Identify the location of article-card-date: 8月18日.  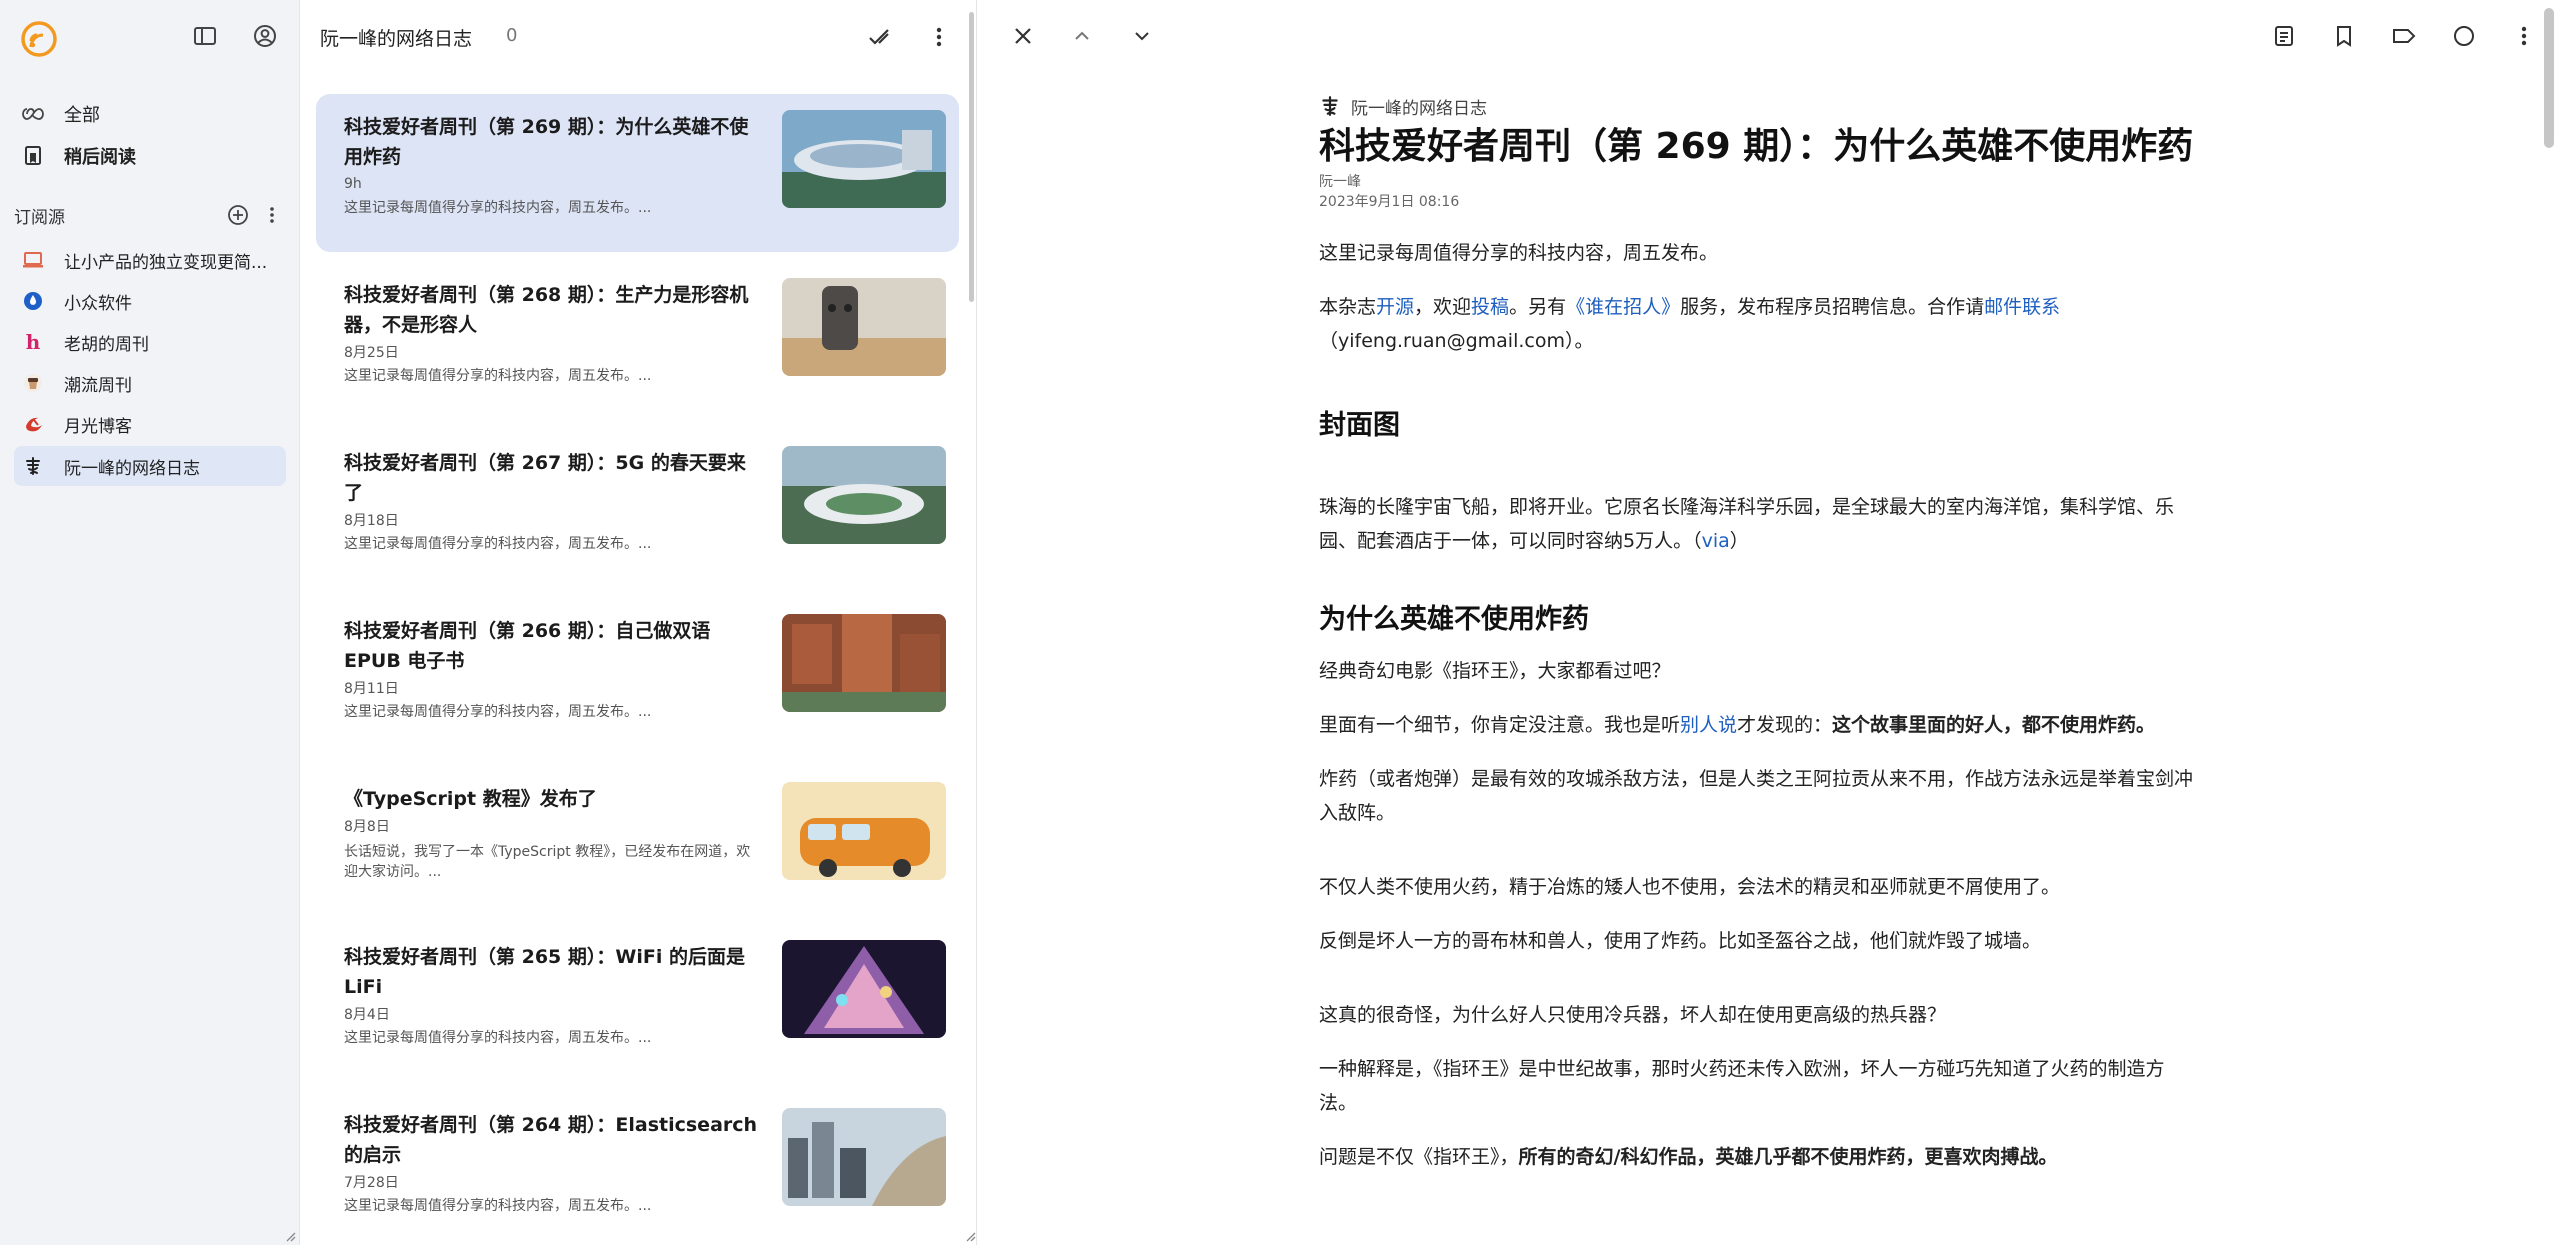
(371, 521).